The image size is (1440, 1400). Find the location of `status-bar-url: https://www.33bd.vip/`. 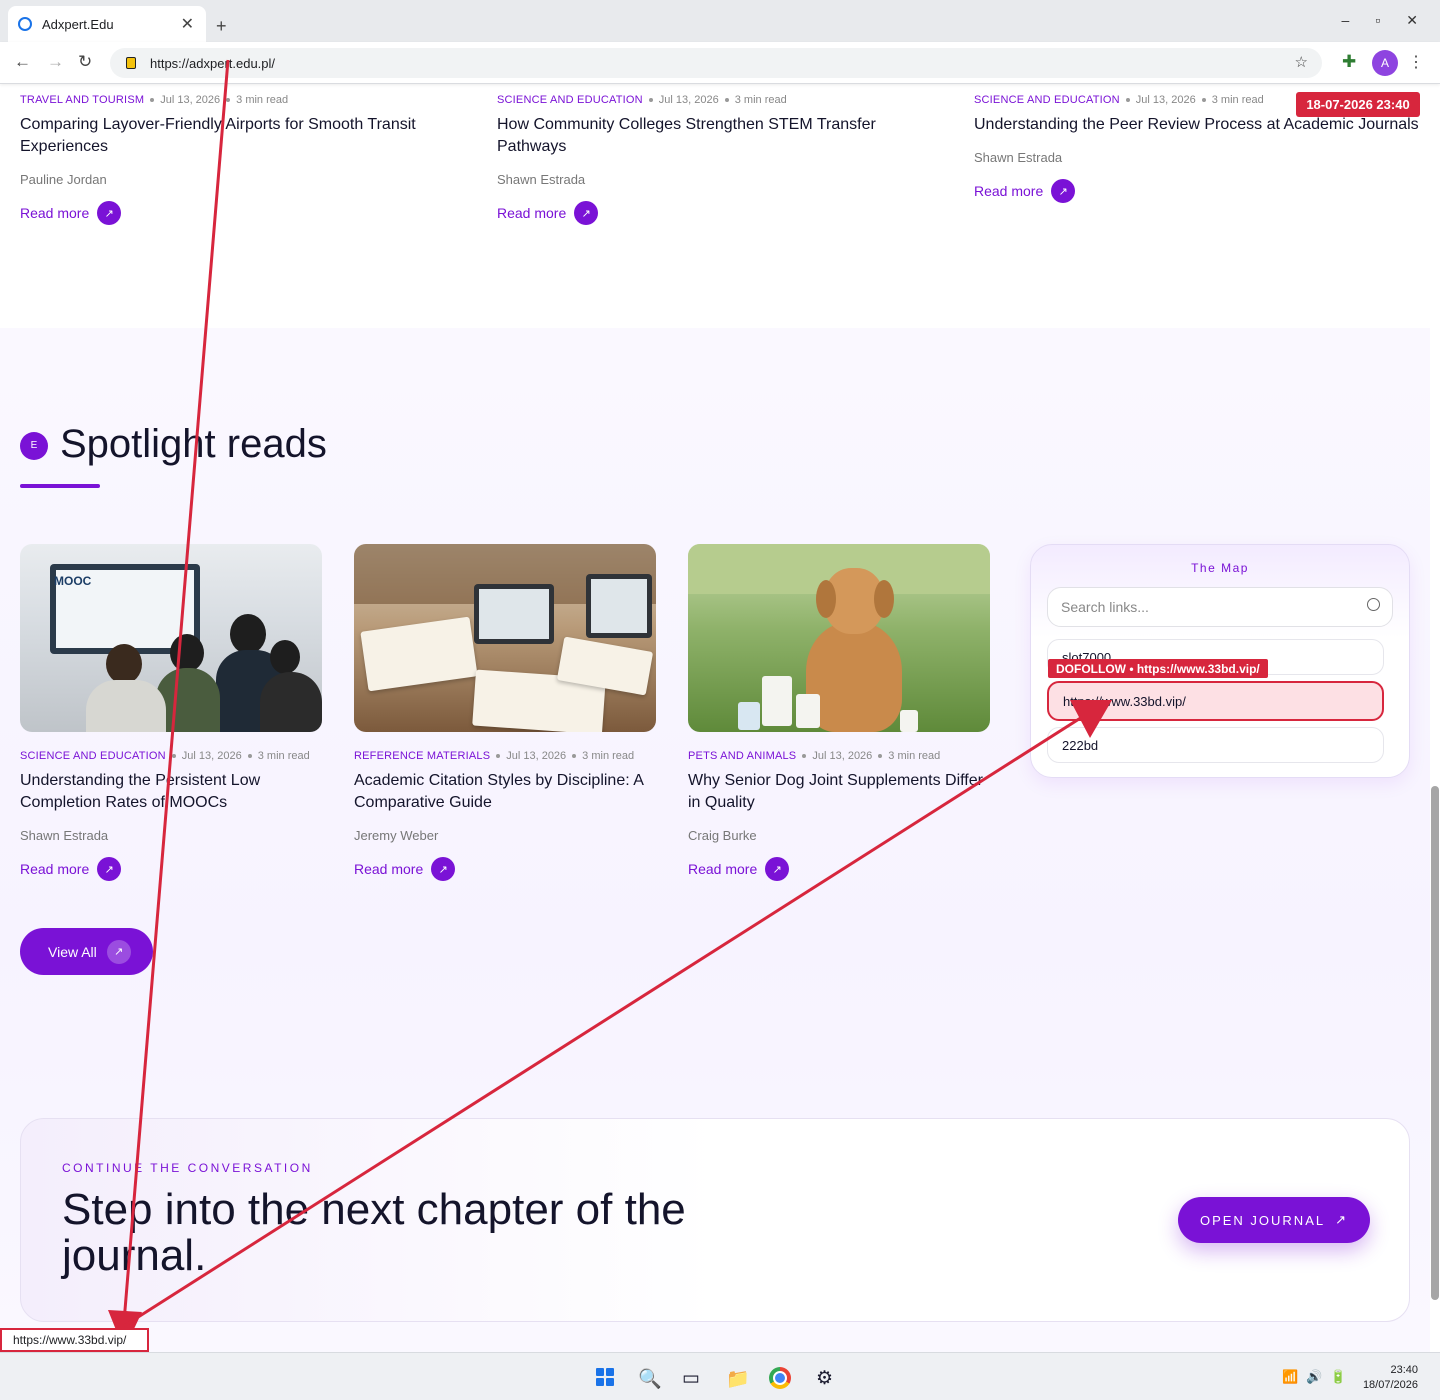

status-bar-url: https://www.33bd.vip/ is located at coordinates (74, 1340).